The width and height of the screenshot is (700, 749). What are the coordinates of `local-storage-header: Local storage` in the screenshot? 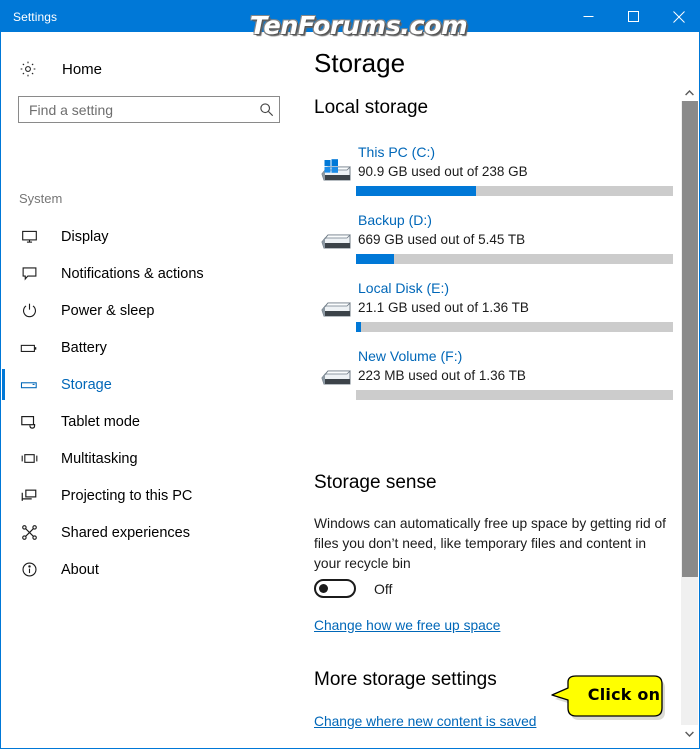 It's located at (371, 107).